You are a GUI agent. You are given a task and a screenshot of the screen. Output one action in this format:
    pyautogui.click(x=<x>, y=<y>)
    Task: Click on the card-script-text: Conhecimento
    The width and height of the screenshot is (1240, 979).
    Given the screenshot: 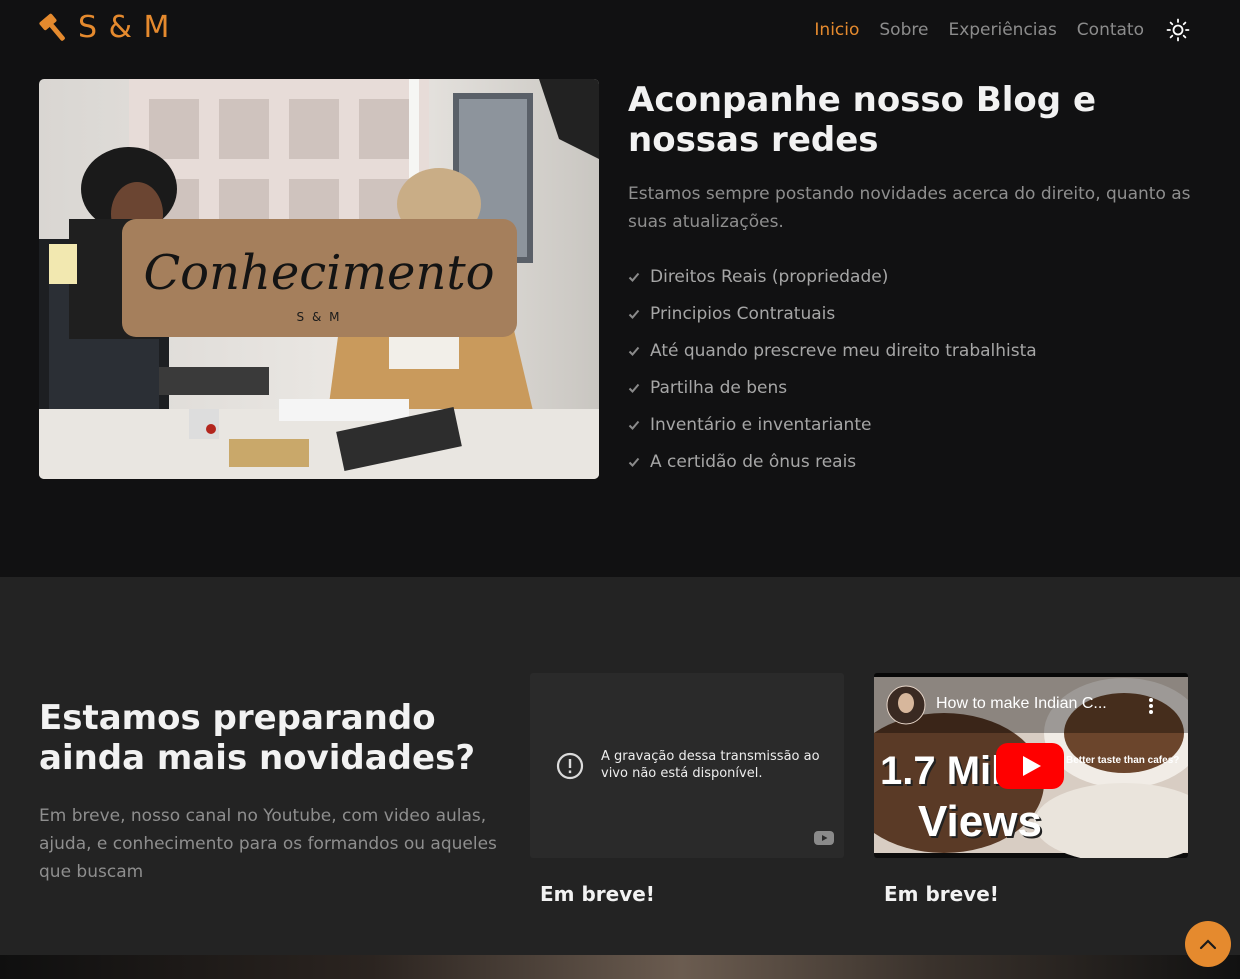 What is the action you would take?
    pyautogui.click(x=318, y=273)
    